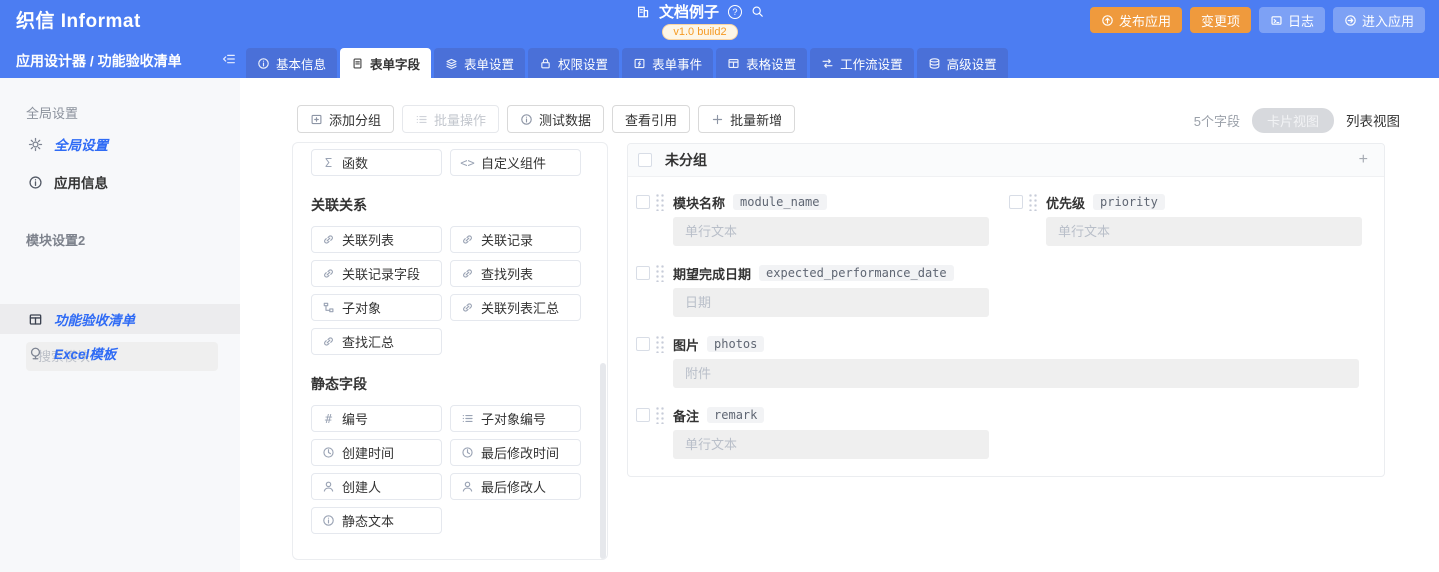 The height and width of the screenshot is (572, 1439). I want to click on view-references-button: 查看引用, so click(651, 119).